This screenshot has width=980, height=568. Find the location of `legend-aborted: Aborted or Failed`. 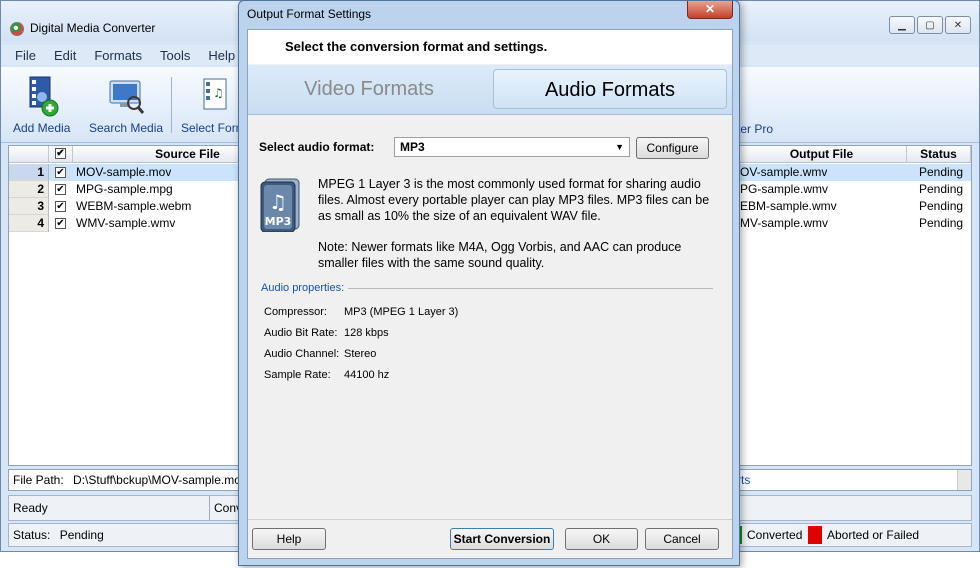

legend-aborted: Aborted or Failed is located at coordinates (863, 535).